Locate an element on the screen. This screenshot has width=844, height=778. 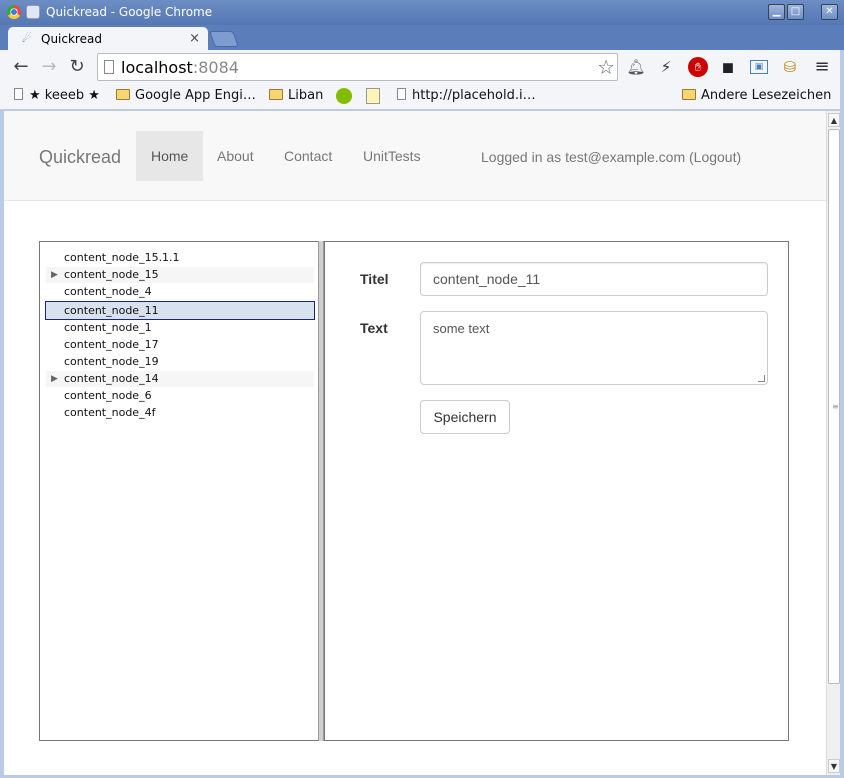
window-title: Quickread - Google Chrome is located at coordinates (129, 12).